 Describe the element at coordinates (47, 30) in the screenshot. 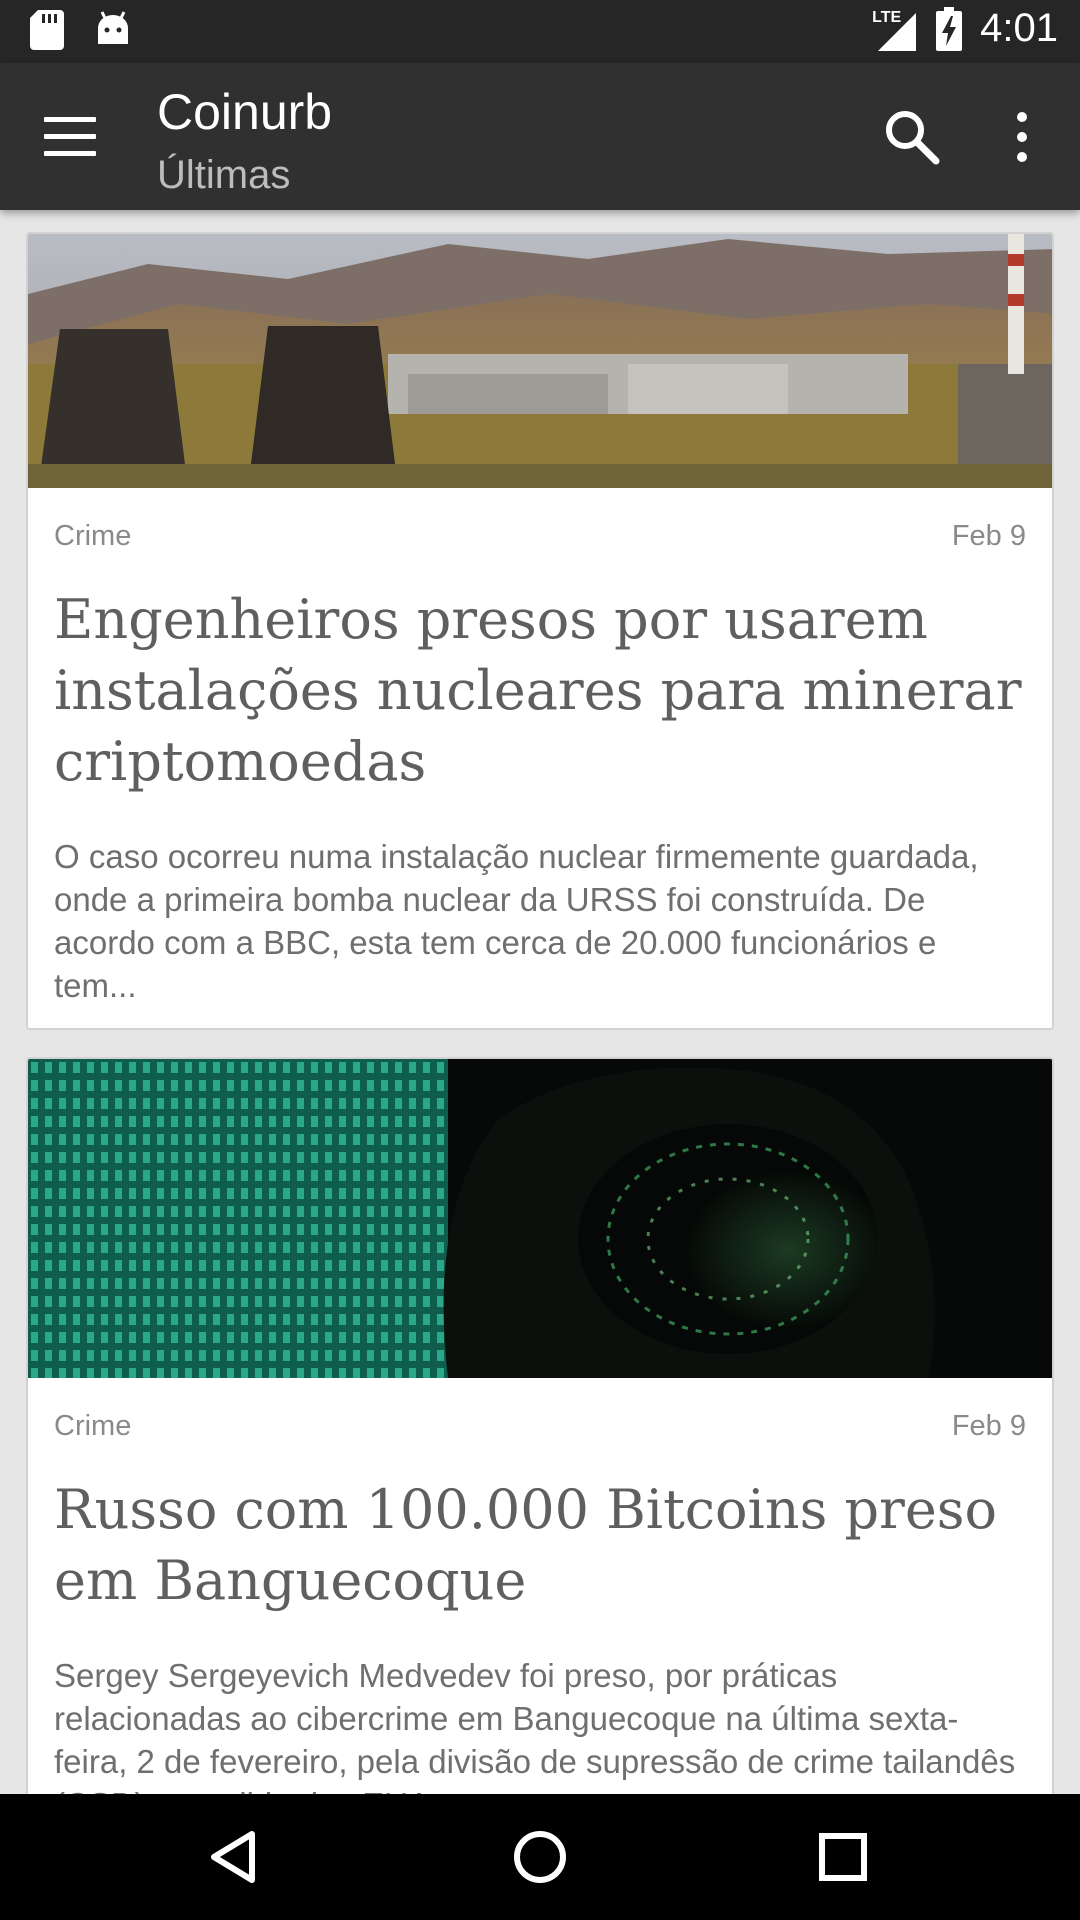

I see `sd-card-icon` at that location.